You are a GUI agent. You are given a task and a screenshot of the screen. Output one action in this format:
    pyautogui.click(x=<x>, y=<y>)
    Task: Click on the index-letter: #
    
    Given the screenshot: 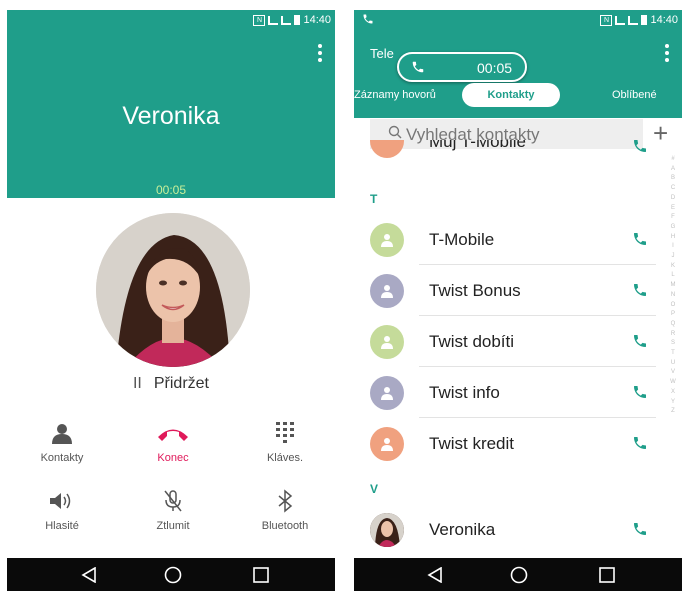 What is the action you would take?
    pyautogui.click(x=673, y=160)
    